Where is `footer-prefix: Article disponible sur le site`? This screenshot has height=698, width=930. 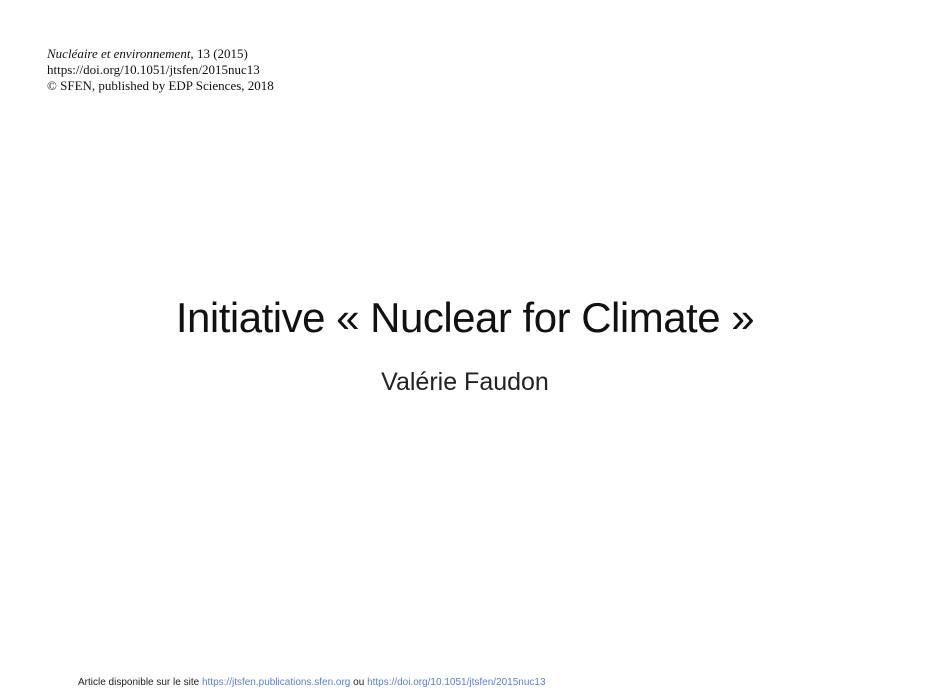
footer-prefix: Article disponible sur le site is located at coordinates (140, 682).